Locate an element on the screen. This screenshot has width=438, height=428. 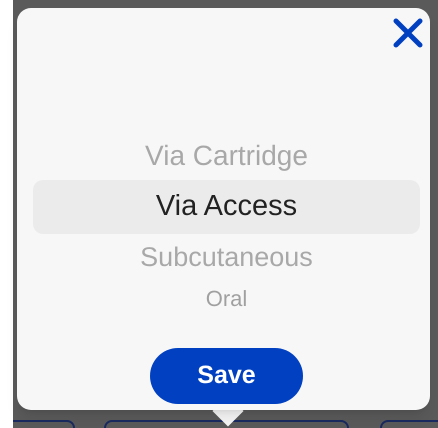
picker-option: Via Cartridge is located at coordinates (226, 156).